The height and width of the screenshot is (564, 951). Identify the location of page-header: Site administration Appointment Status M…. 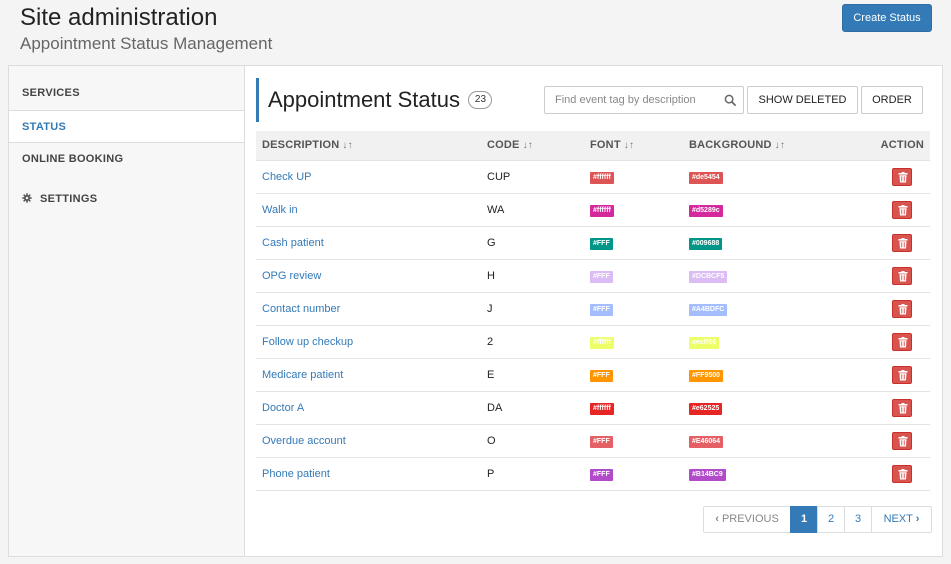
(475, 32).